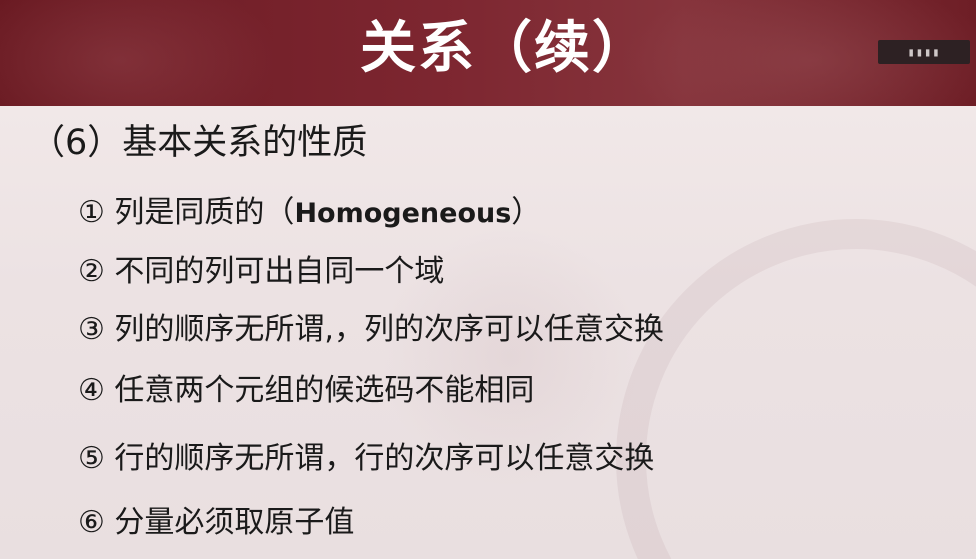 This screenshot has width=976, height=559. What do you see at coordinates (526, 212) in the screenshot?
I see `list-item-text-end: ）` at bounding box center [526, 212].